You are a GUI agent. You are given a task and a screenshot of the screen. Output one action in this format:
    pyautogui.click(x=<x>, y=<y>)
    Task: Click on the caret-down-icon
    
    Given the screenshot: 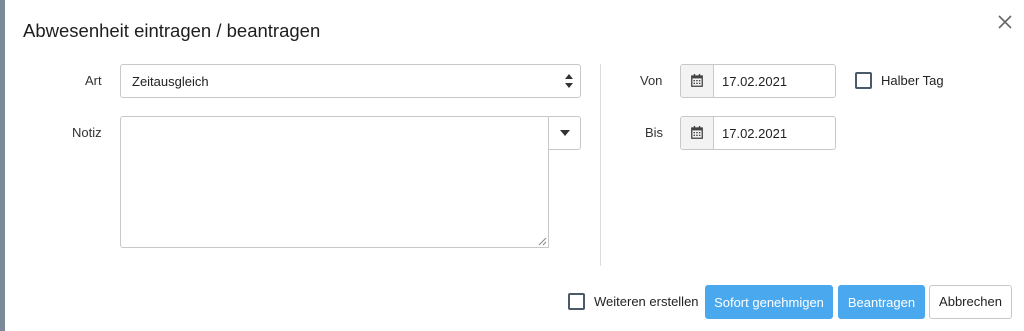 What is the action you would take?
    pyautogui.click(x=565, y=133)
    